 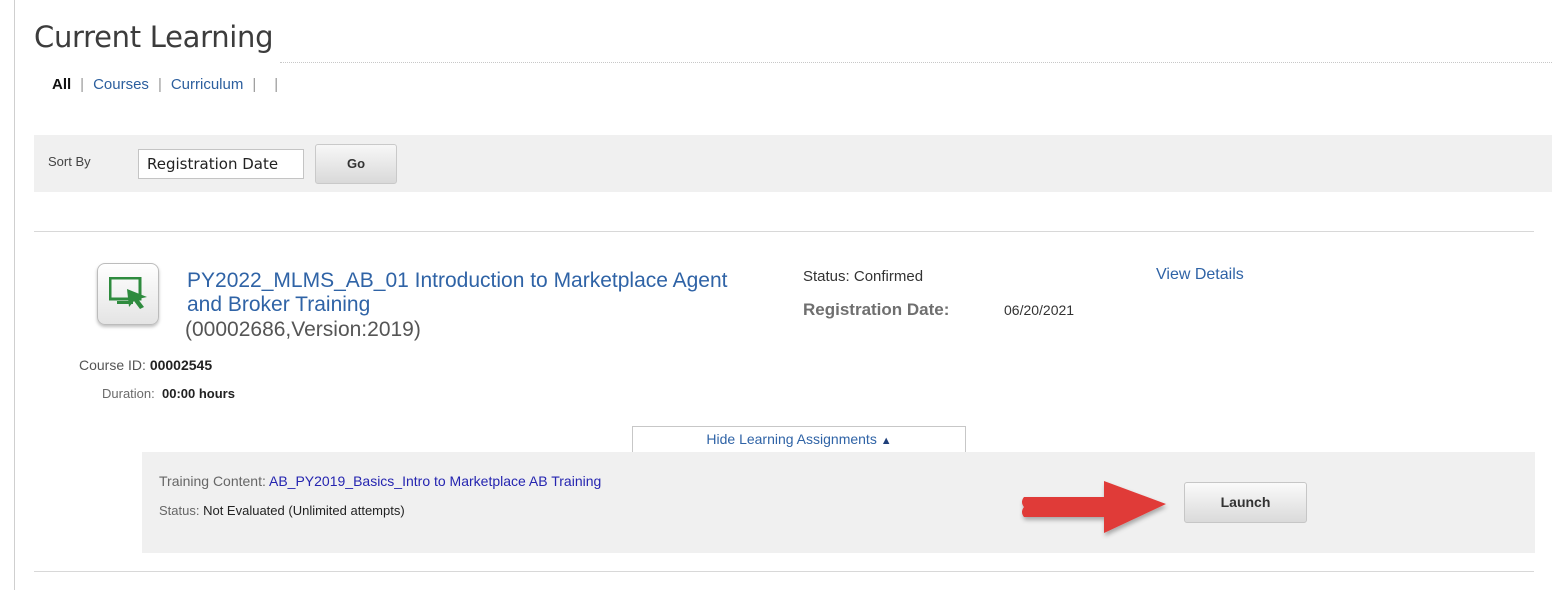 What do you see at coordinates (793, 163) in the screenshot?
I see `sort-bar: Sort By Registration Date Go` at bounding box center [793, 163].